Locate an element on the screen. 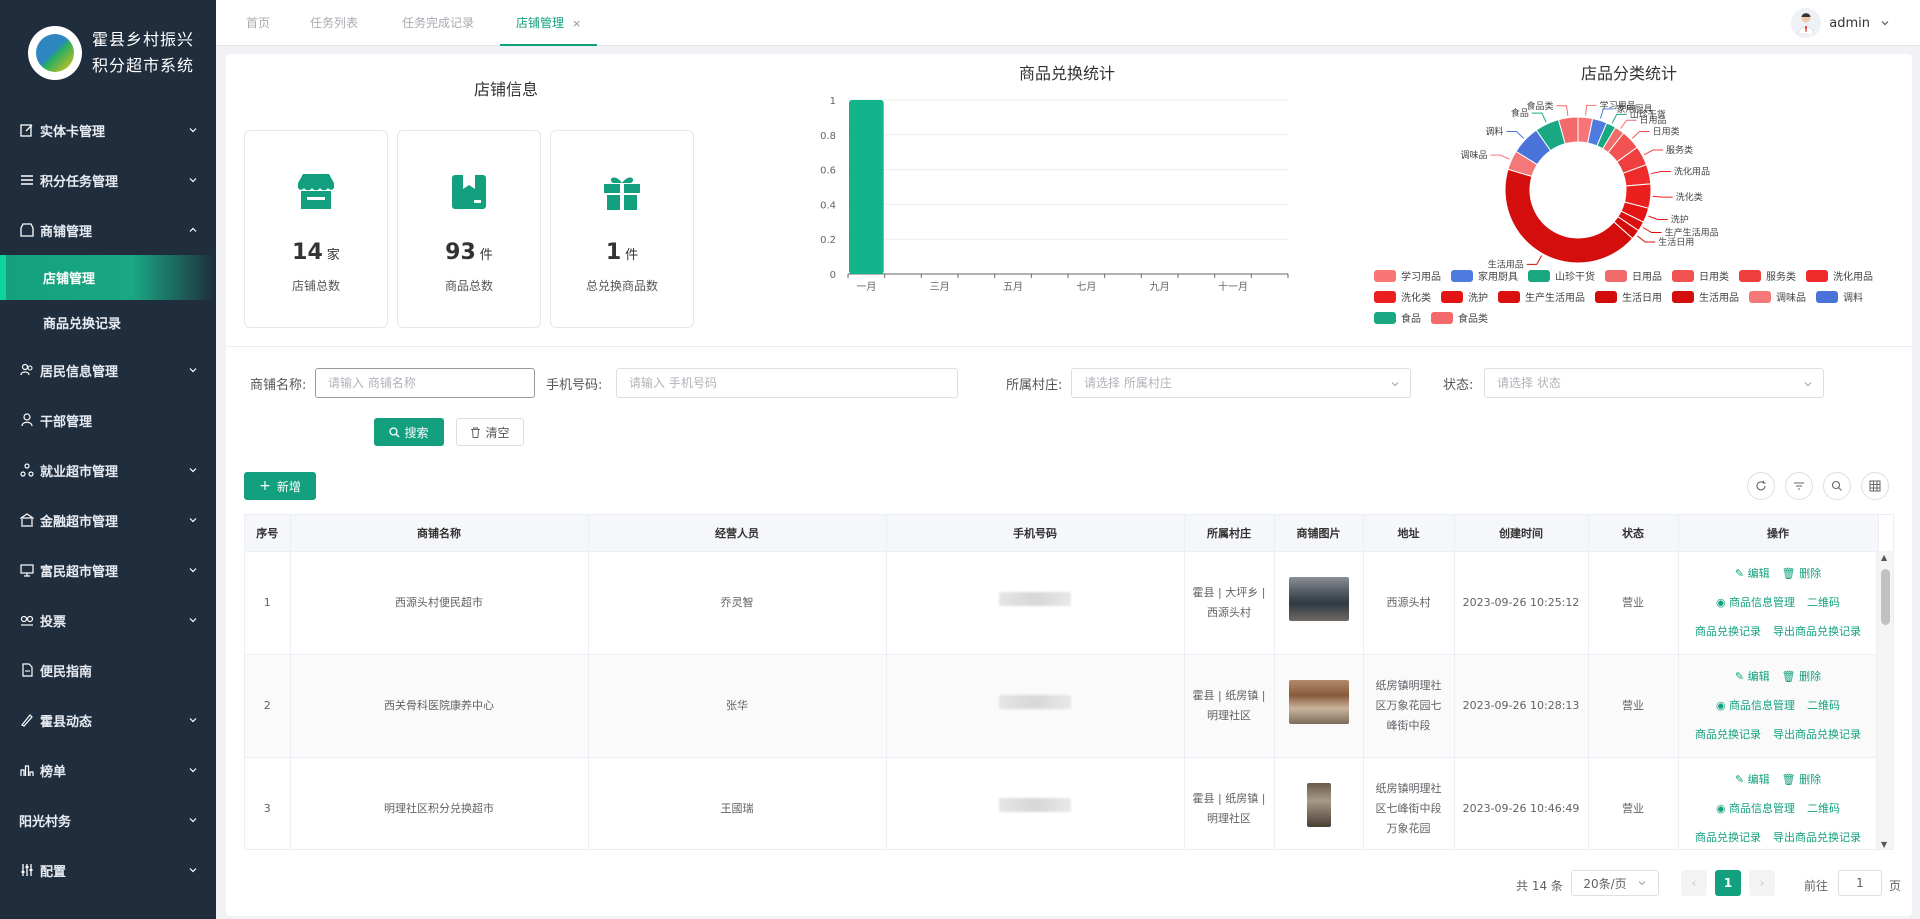  tab-home: 首页 is located at coordinates (258, 23).